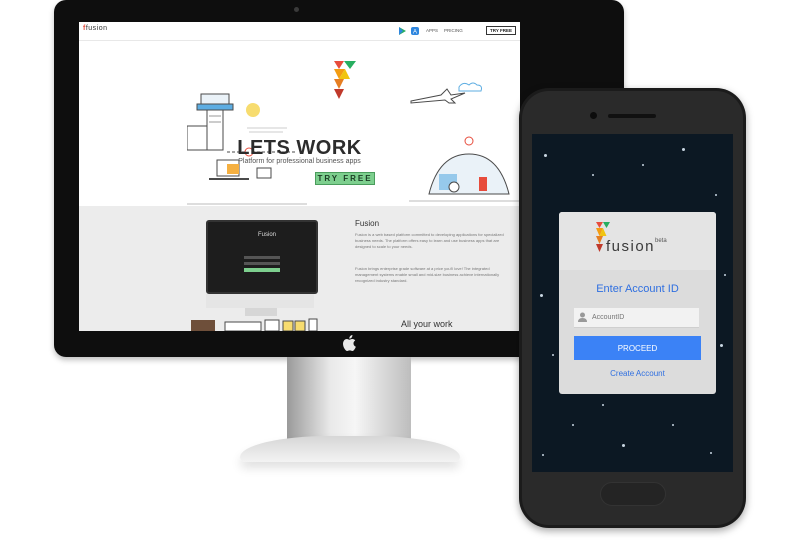  What do you see at coordinates (345, 80) in the screenshot?
I see `fusion-logo-mark` at bounding box center [345, 80].